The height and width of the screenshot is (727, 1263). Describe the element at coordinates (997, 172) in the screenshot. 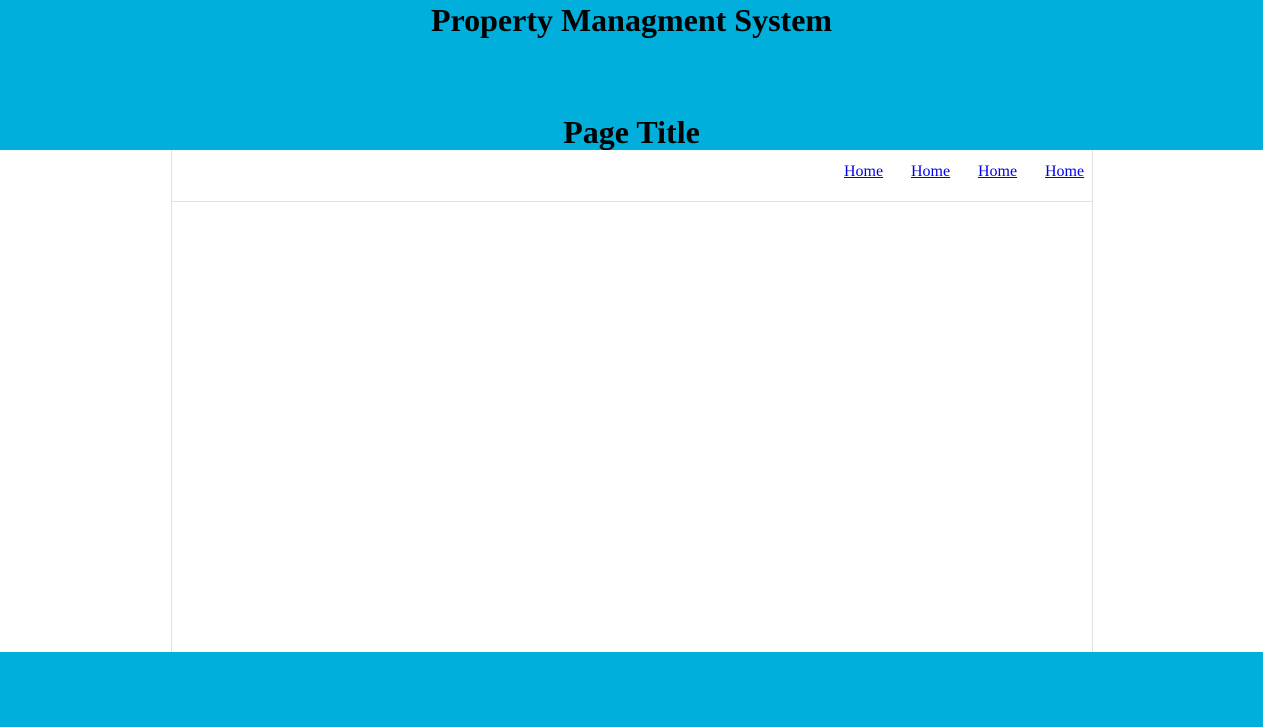

I see `nav-link-home-3: Home` at that location.